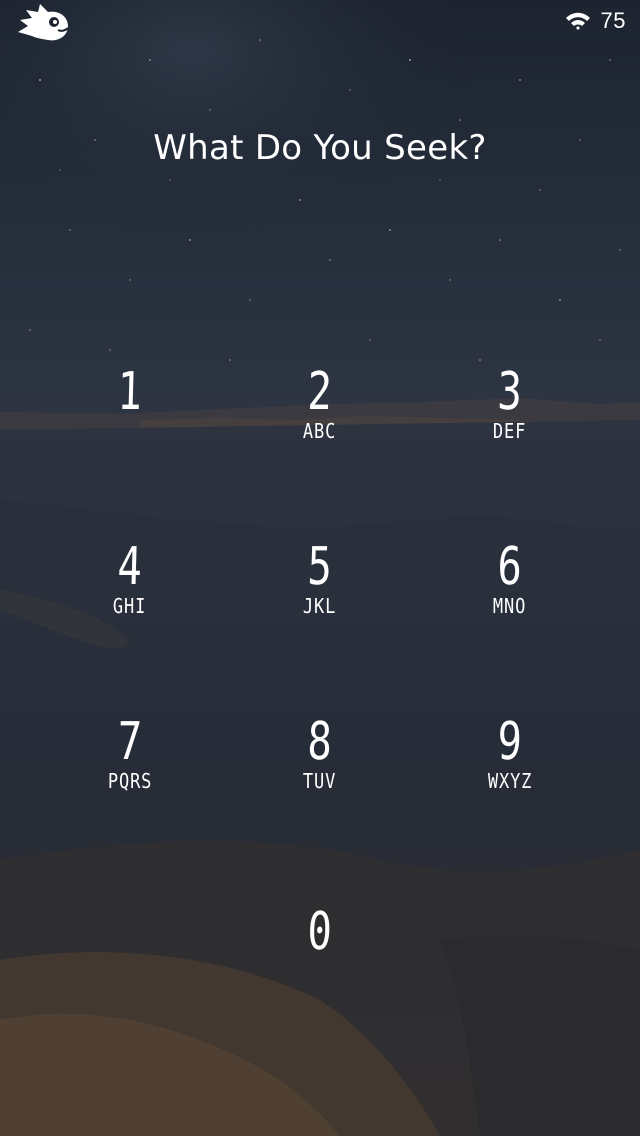  I want to click on battery-level: 75, so click(613, 20).